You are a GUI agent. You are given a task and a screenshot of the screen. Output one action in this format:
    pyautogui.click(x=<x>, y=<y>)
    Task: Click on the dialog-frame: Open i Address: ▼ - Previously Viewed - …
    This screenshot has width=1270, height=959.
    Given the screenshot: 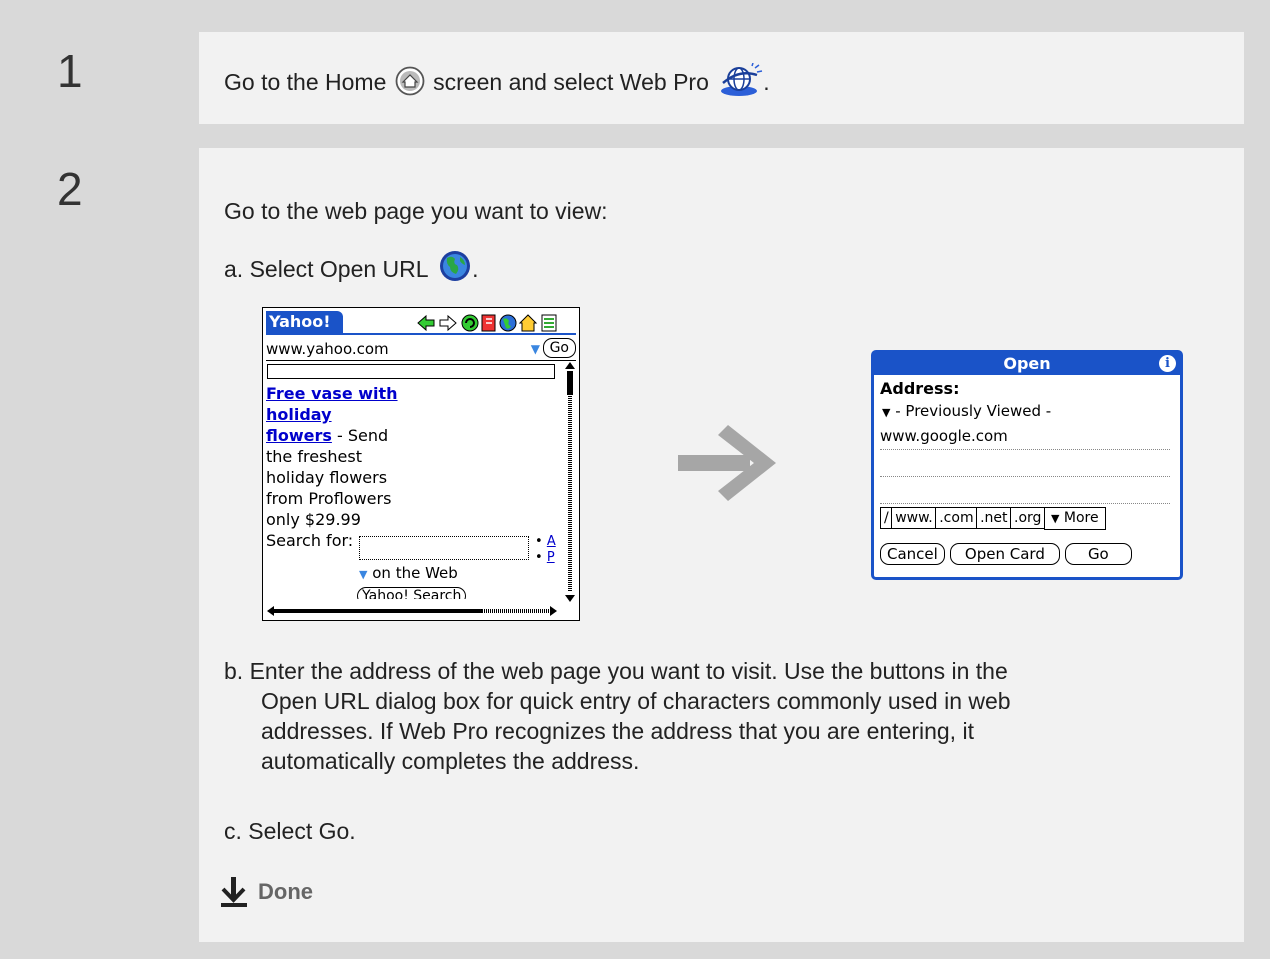 What is the action you would take?
    pyautogui.click(x=1027, y=465)
    